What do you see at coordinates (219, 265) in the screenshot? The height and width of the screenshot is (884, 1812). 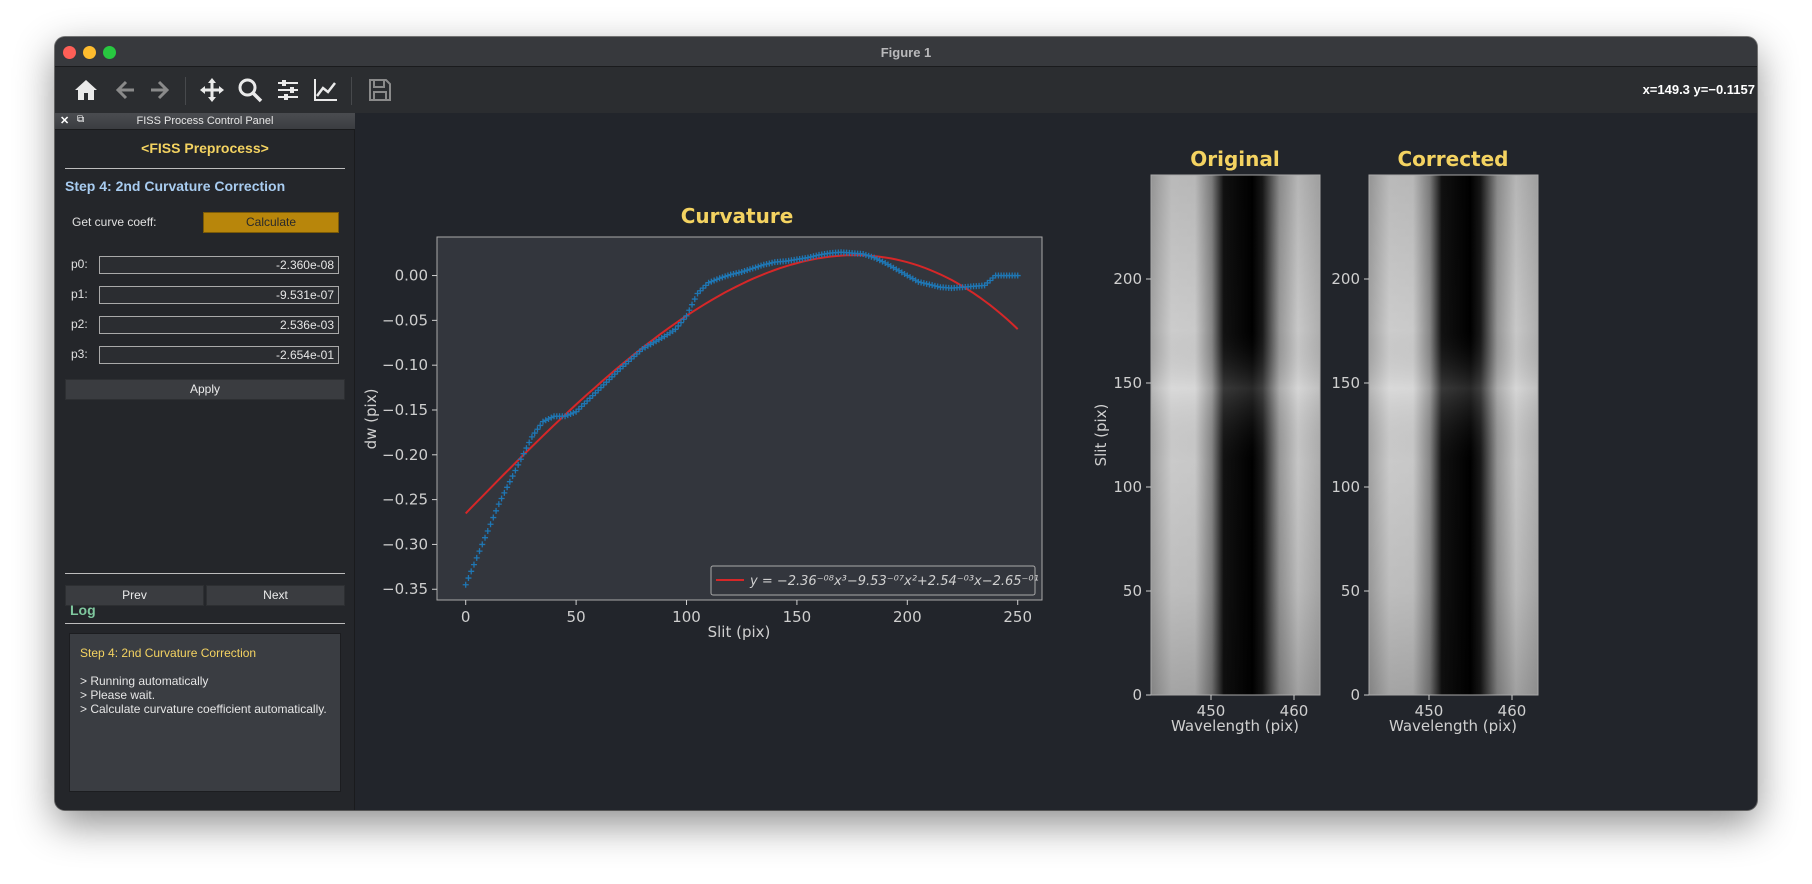 I see `p0-field: -2.360e-08` at bounding box center [219, 265].